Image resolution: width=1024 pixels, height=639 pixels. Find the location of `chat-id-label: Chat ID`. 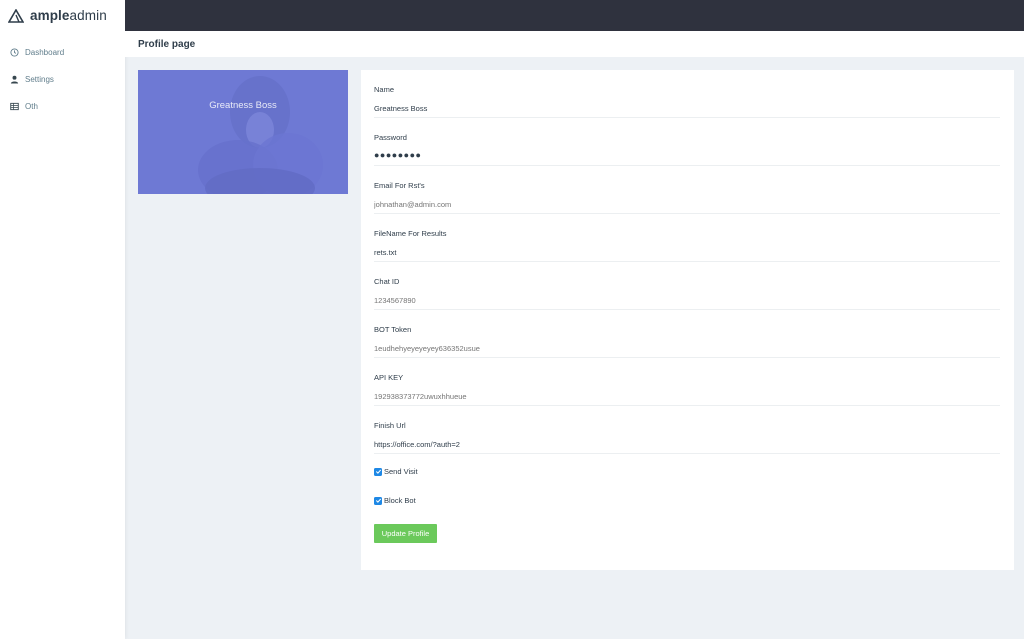

chat-id-label: Chat ID is located at coordinates (387, 281).